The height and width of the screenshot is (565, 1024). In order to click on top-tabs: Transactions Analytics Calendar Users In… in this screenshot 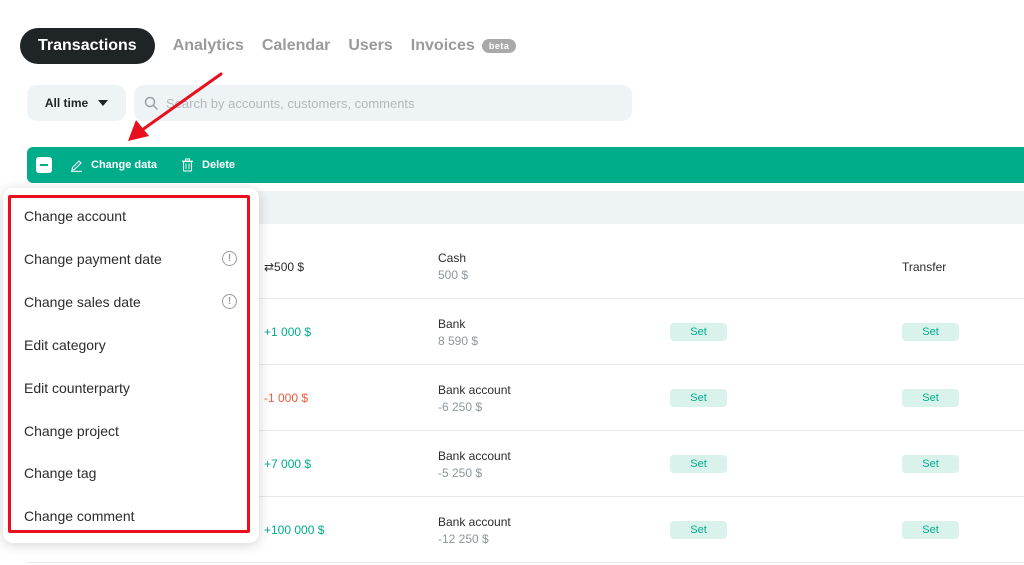, I will do `click(277, 46)`.